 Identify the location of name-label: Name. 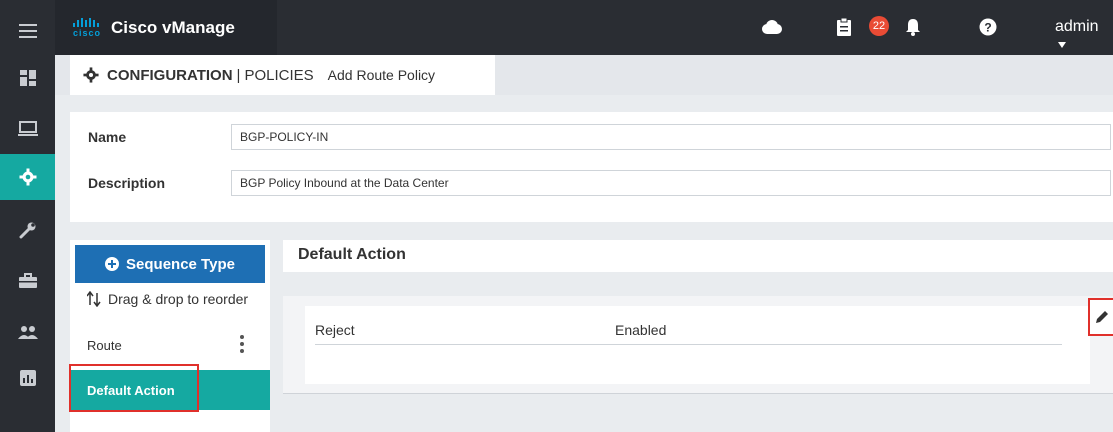
(107, 137).